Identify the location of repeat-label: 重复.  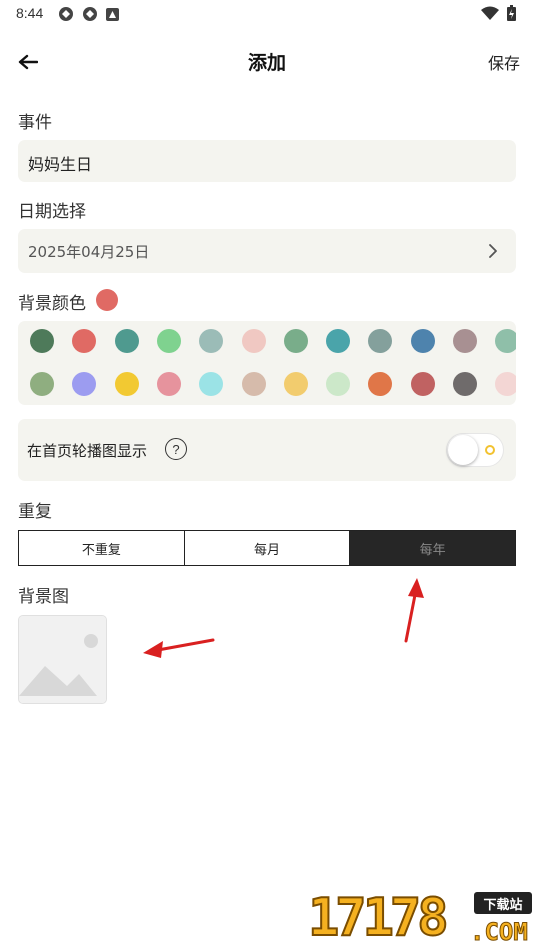
(35, 512).